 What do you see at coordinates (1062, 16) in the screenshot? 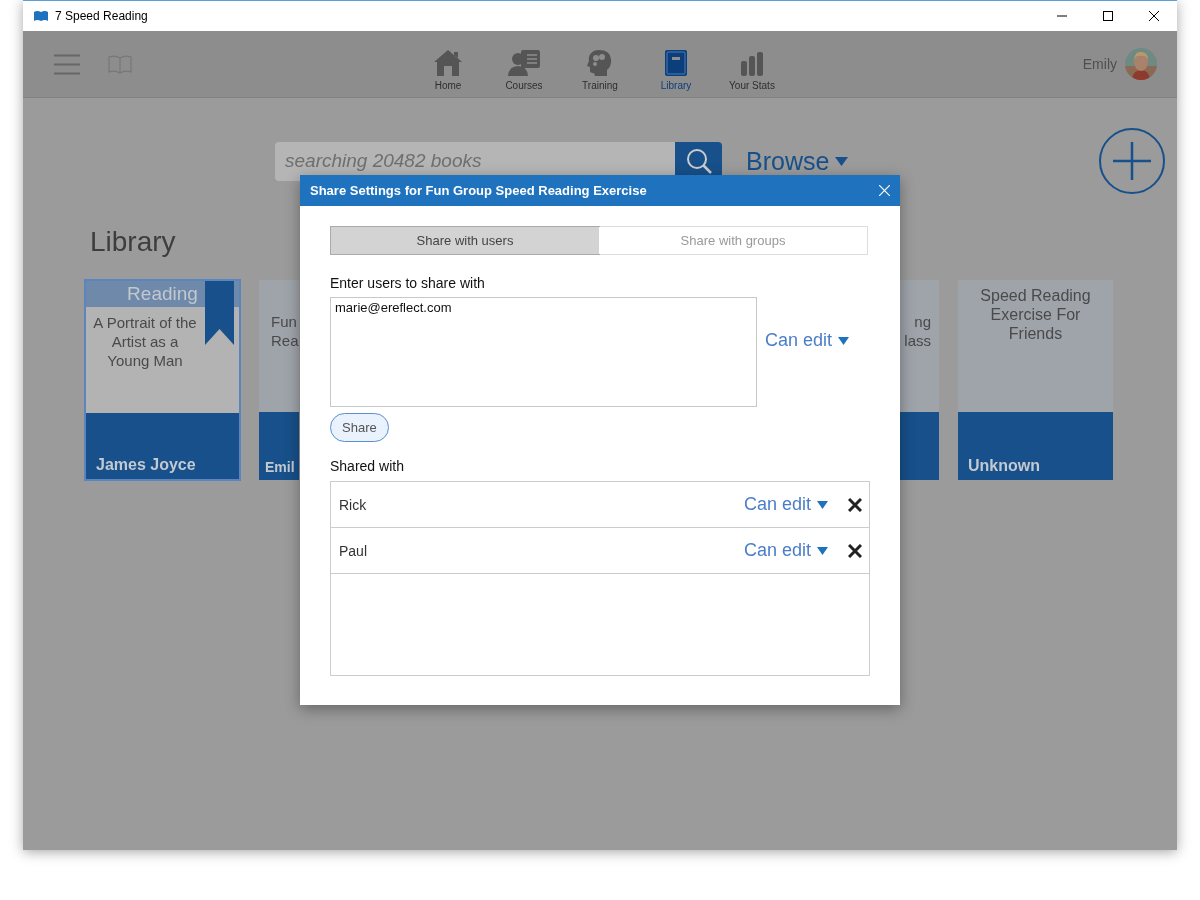
I see `minimize-icon` at bounding box center [1062, 16].